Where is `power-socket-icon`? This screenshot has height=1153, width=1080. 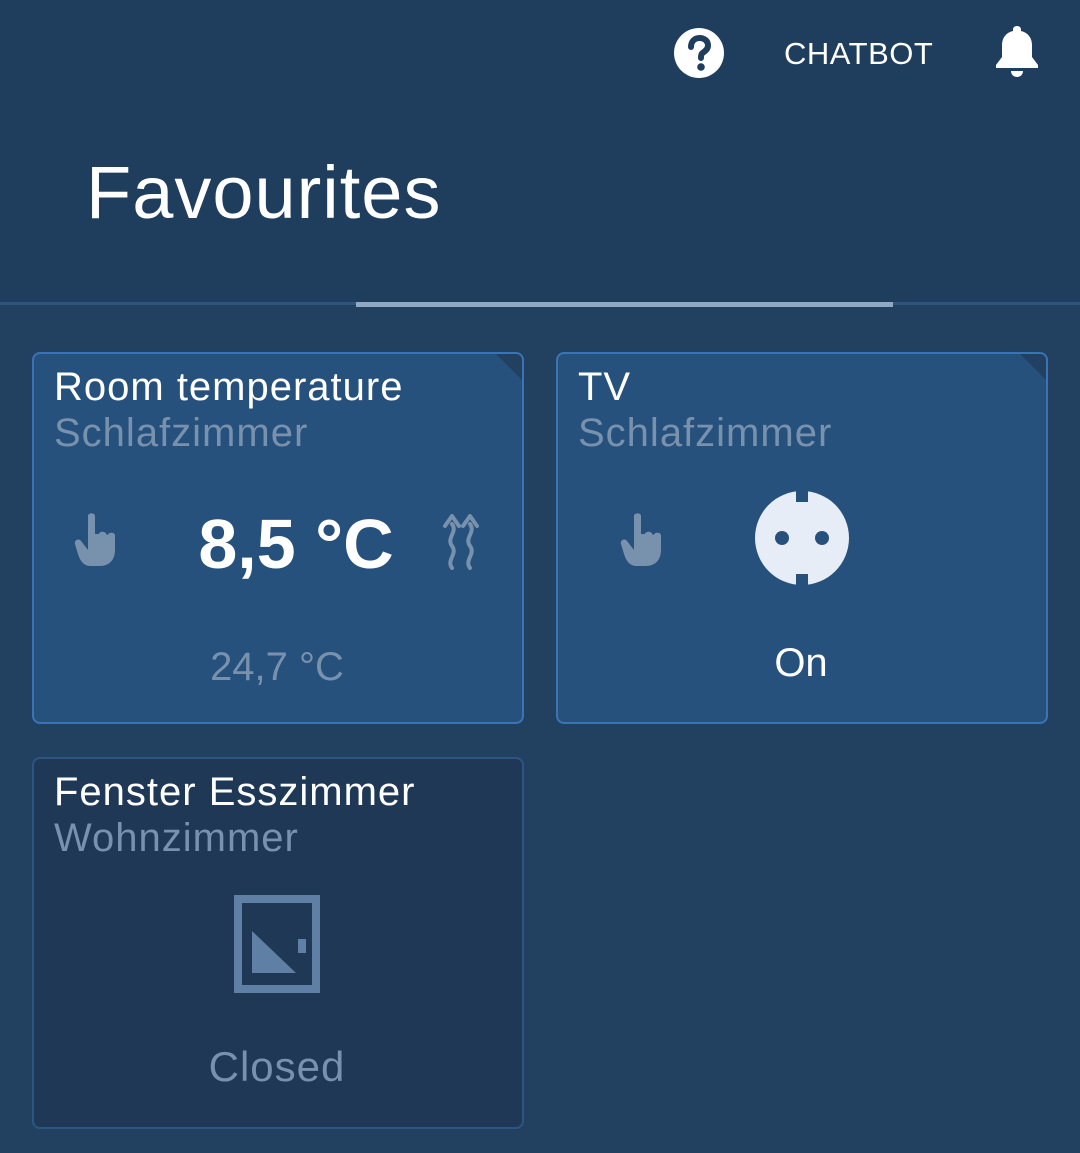 power-socket-icon is located at coordinates (802, 538).